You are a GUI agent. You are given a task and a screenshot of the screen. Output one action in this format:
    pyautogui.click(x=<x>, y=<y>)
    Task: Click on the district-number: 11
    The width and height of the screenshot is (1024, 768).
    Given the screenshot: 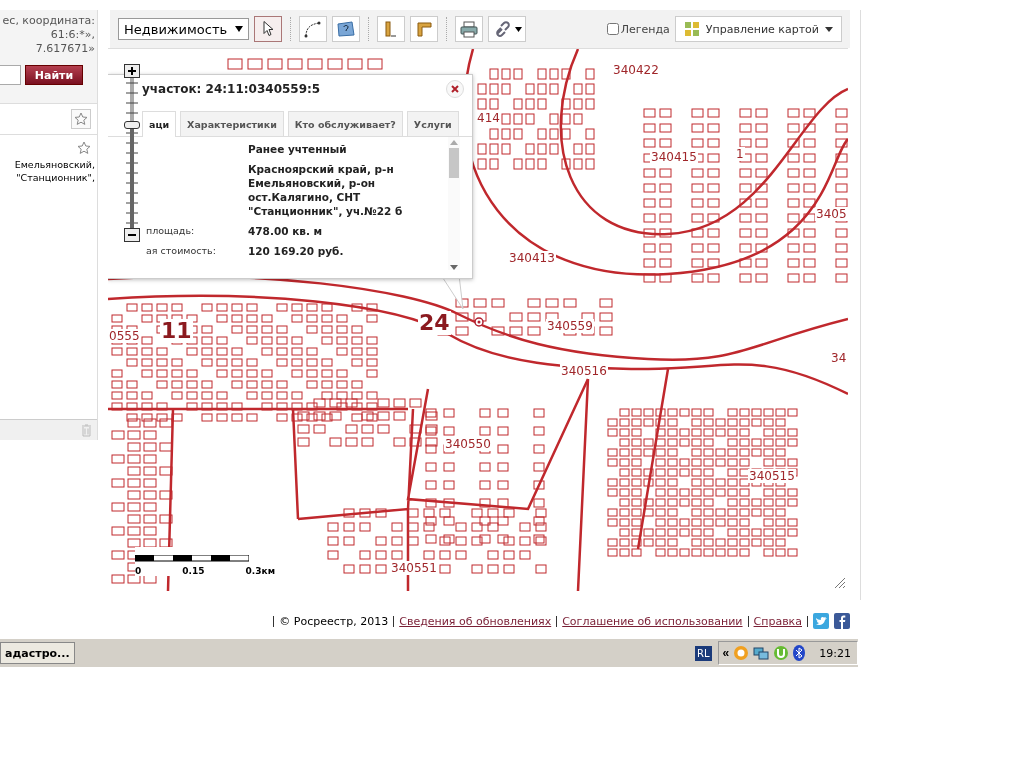 What is the action you would take?
    pyautogui.click(x=176, y=331)
    